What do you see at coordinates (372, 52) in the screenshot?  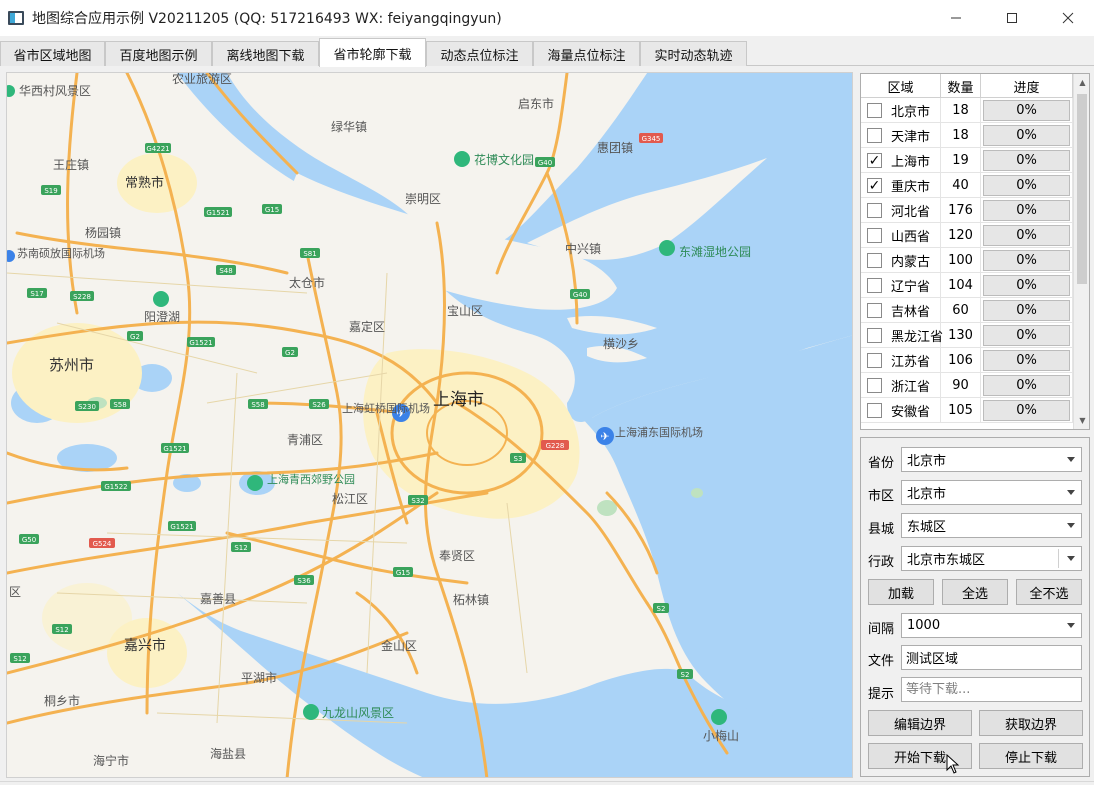 I see `tab-province-outline-download: 省市轮廓下载` at bounding box center [372, 52].